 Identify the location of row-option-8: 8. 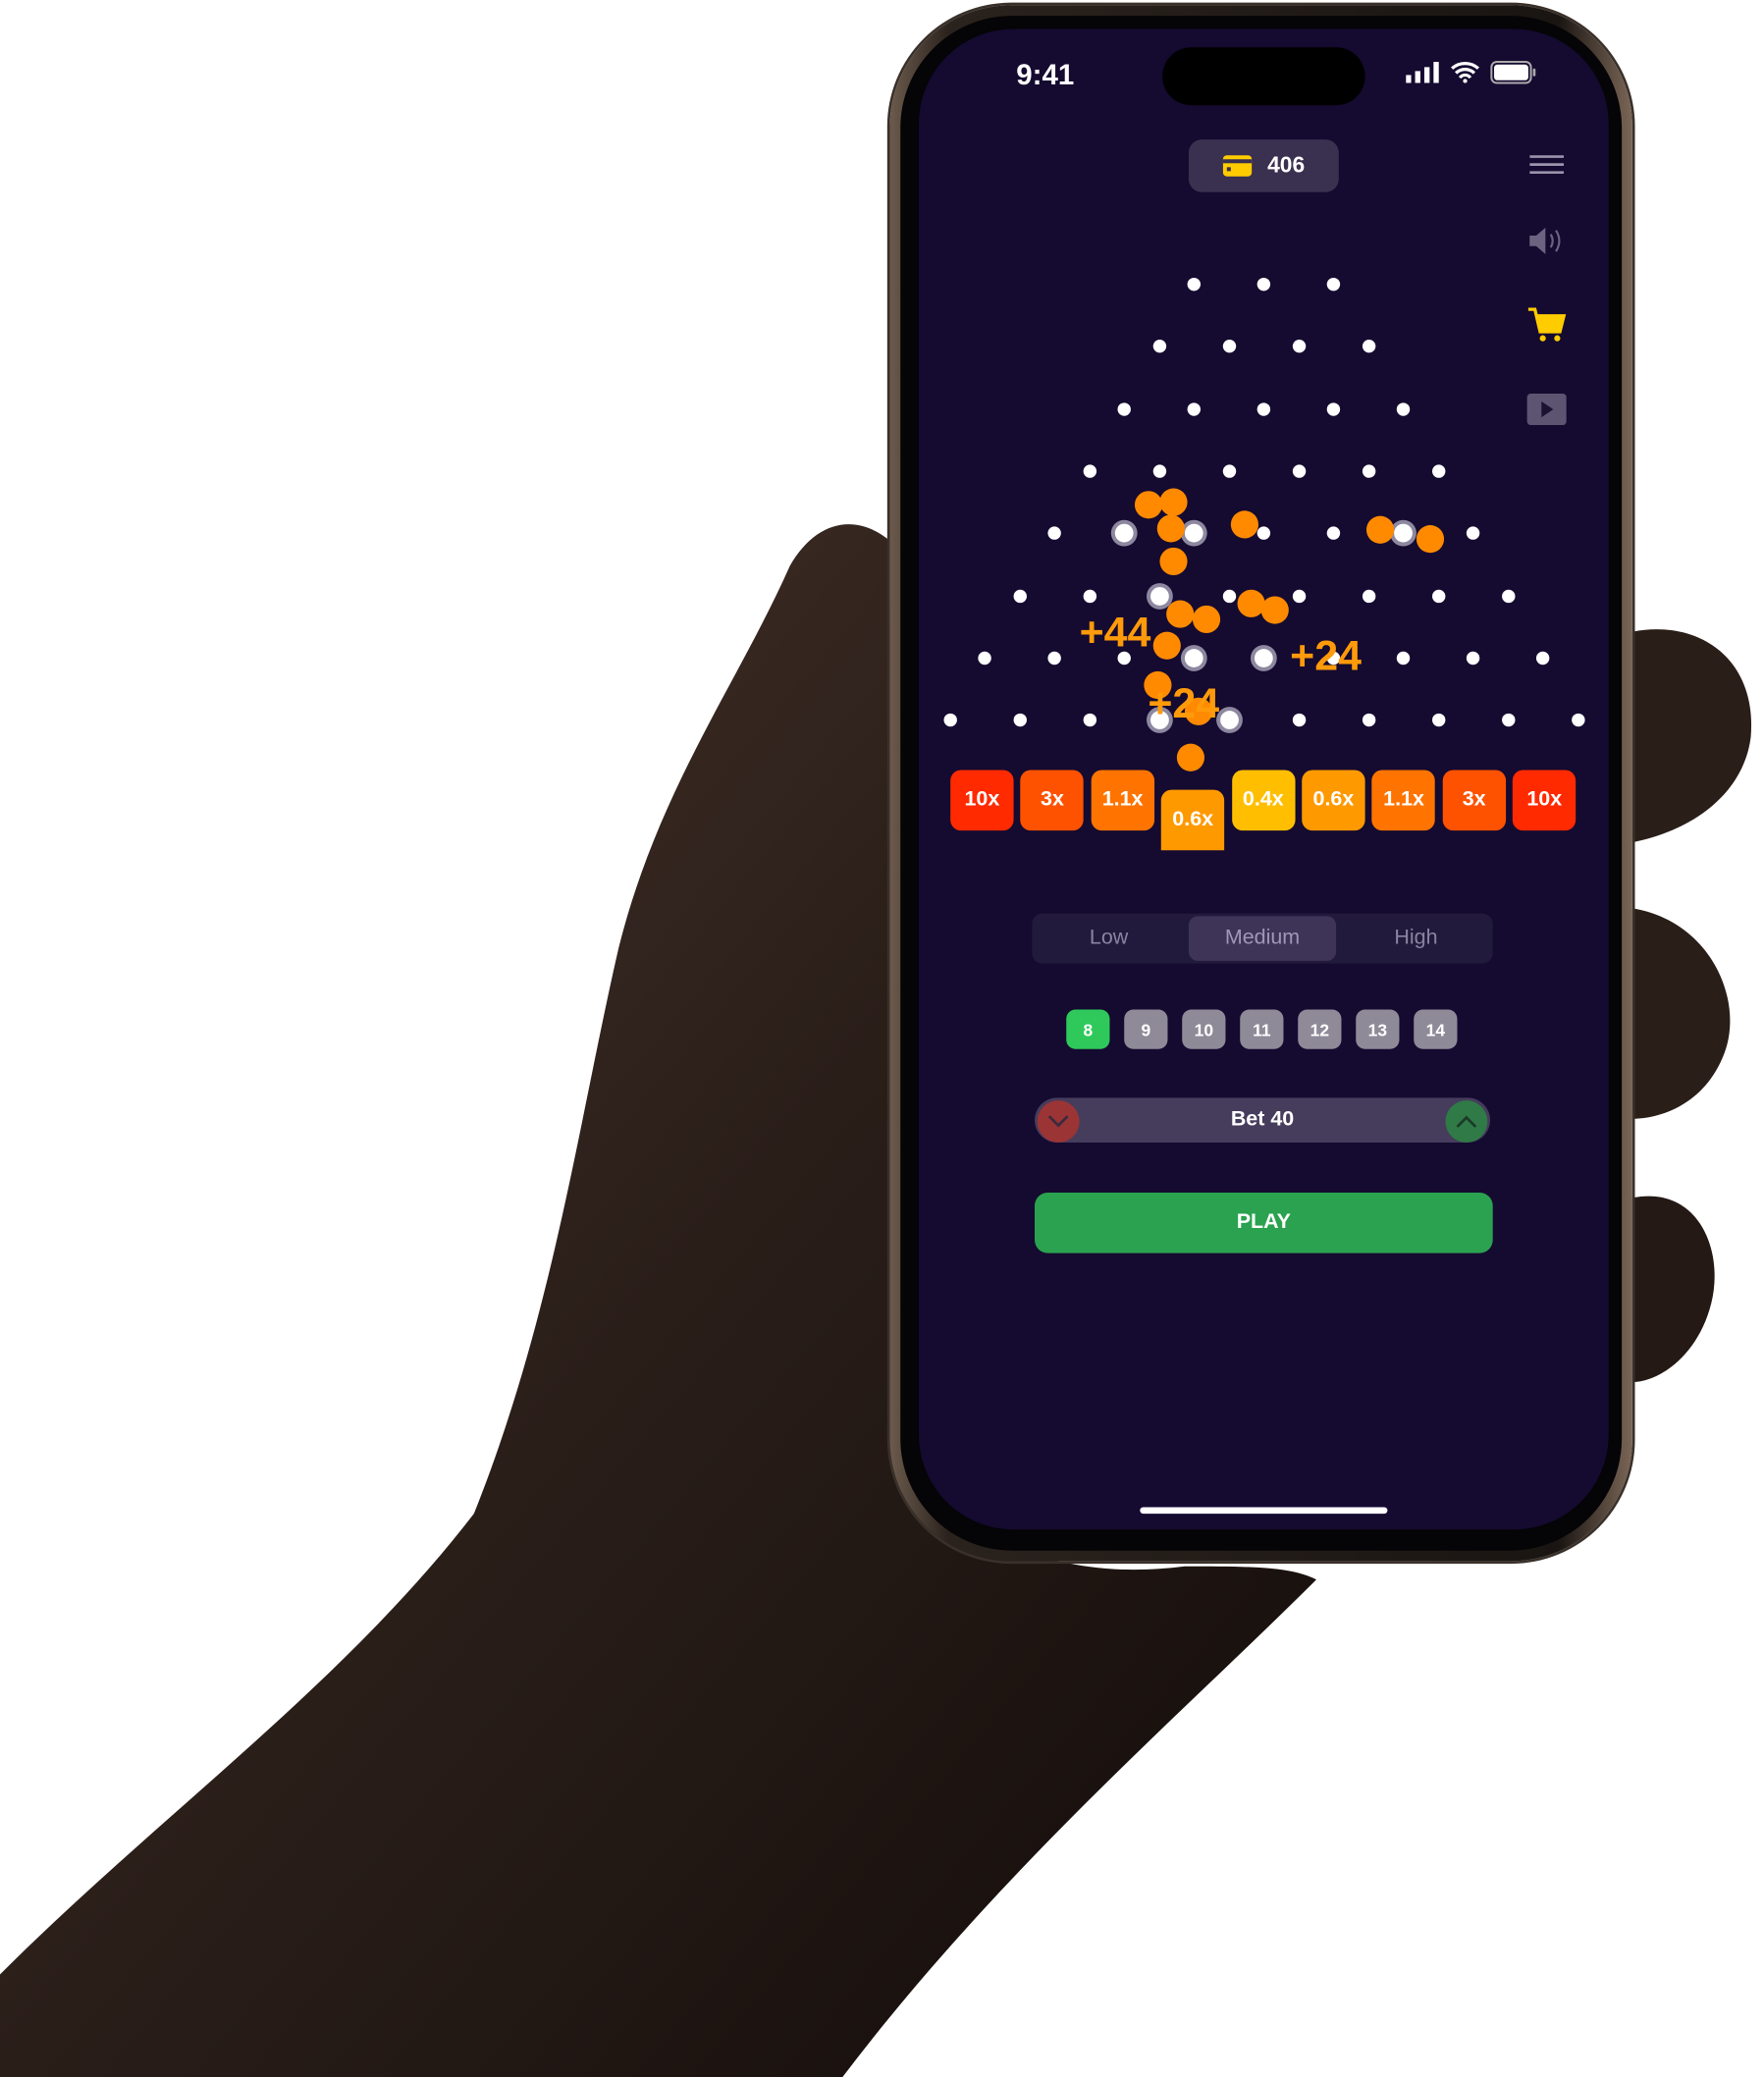
(1088, 1029).